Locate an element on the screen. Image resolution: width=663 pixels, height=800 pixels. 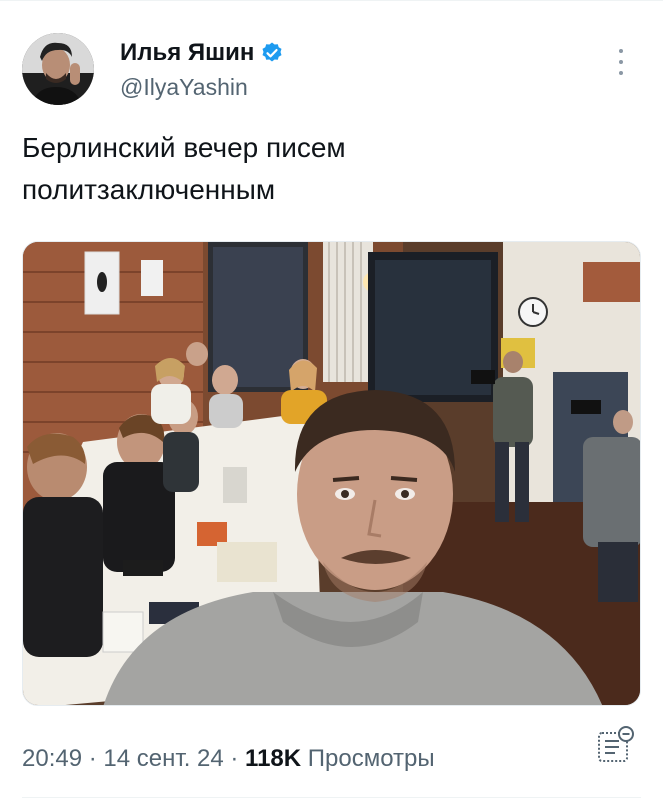
avatar-photo is located at coordinates (58, 69).